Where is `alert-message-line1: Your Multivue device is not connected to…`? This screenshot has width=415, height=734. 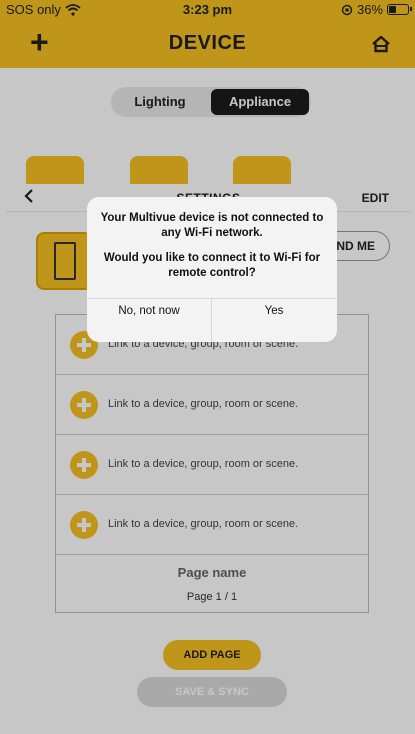 alert-message-line1: Your Multivue device is not connected to… is located at coordinates (212, 225).